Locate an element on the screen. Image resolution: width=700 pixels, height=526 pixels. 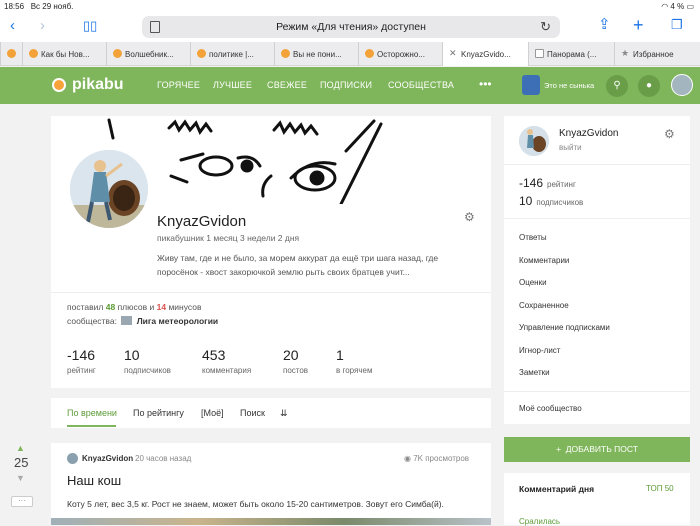
tabs-overview-icon: ❐ is located at coordinates (677, 24).